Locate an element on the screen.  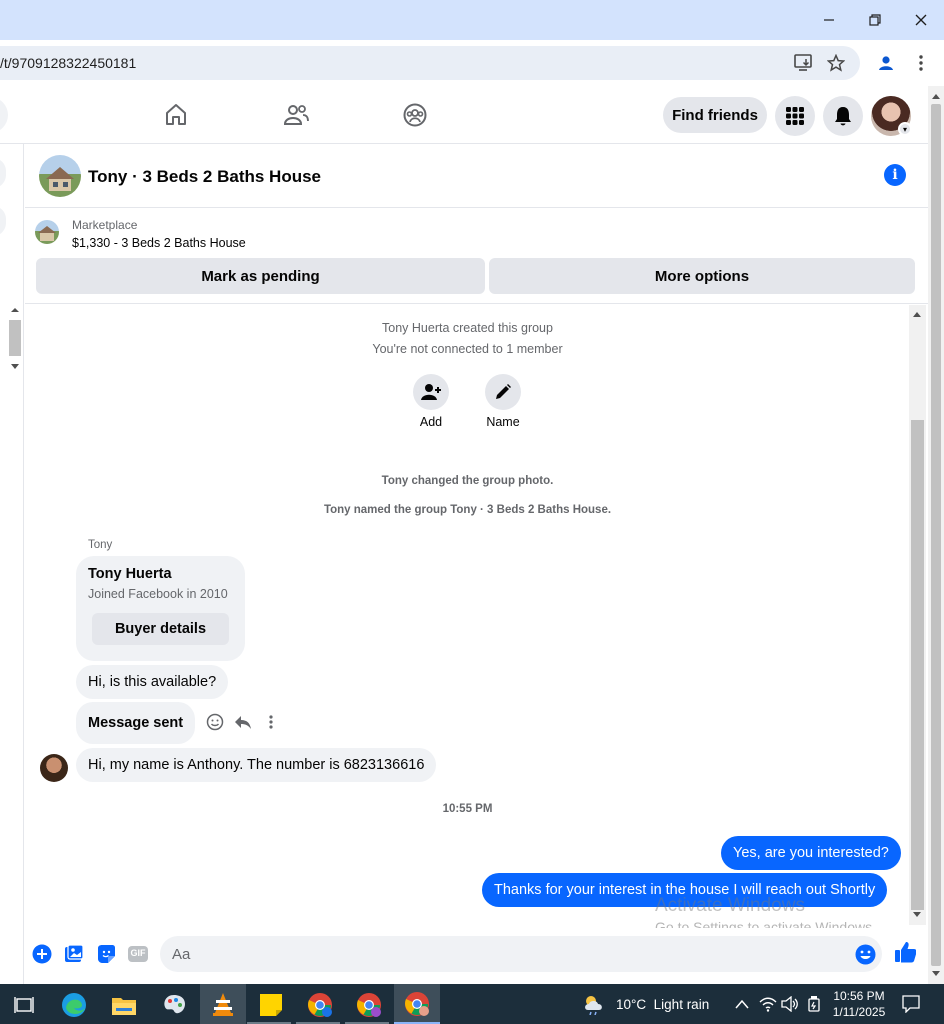
photo-icon is located at coordinates (74, 953).